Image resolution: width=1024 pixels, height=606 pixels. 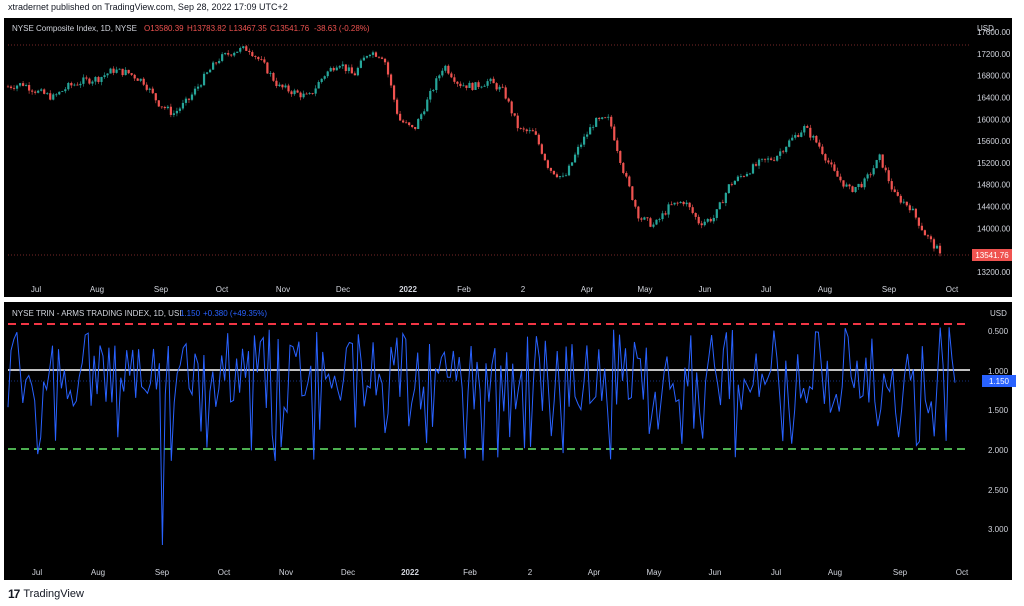 I want to click on brand-label: TradingView, so click(x=53, y=594).